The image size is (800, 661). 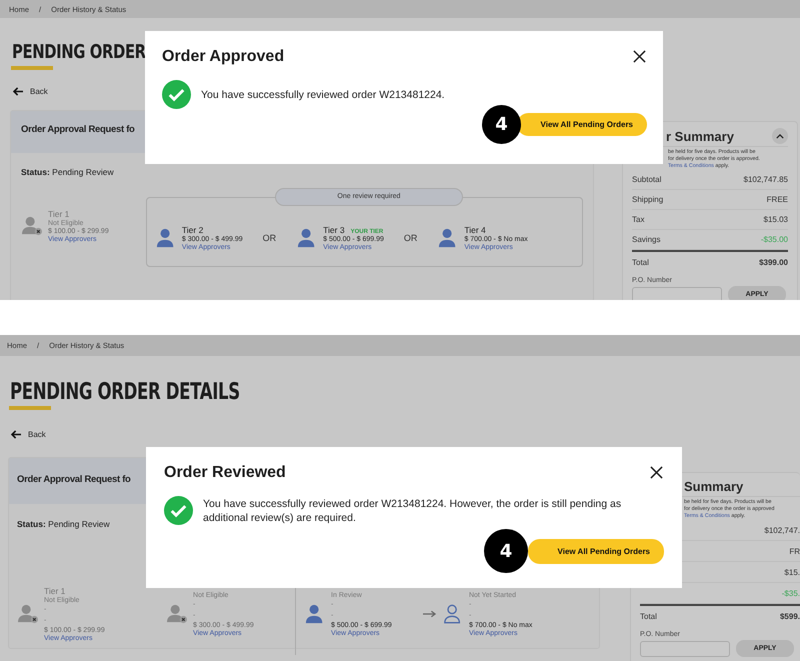 I want to click on summary-label: Tax, so click(x=638, y=219).